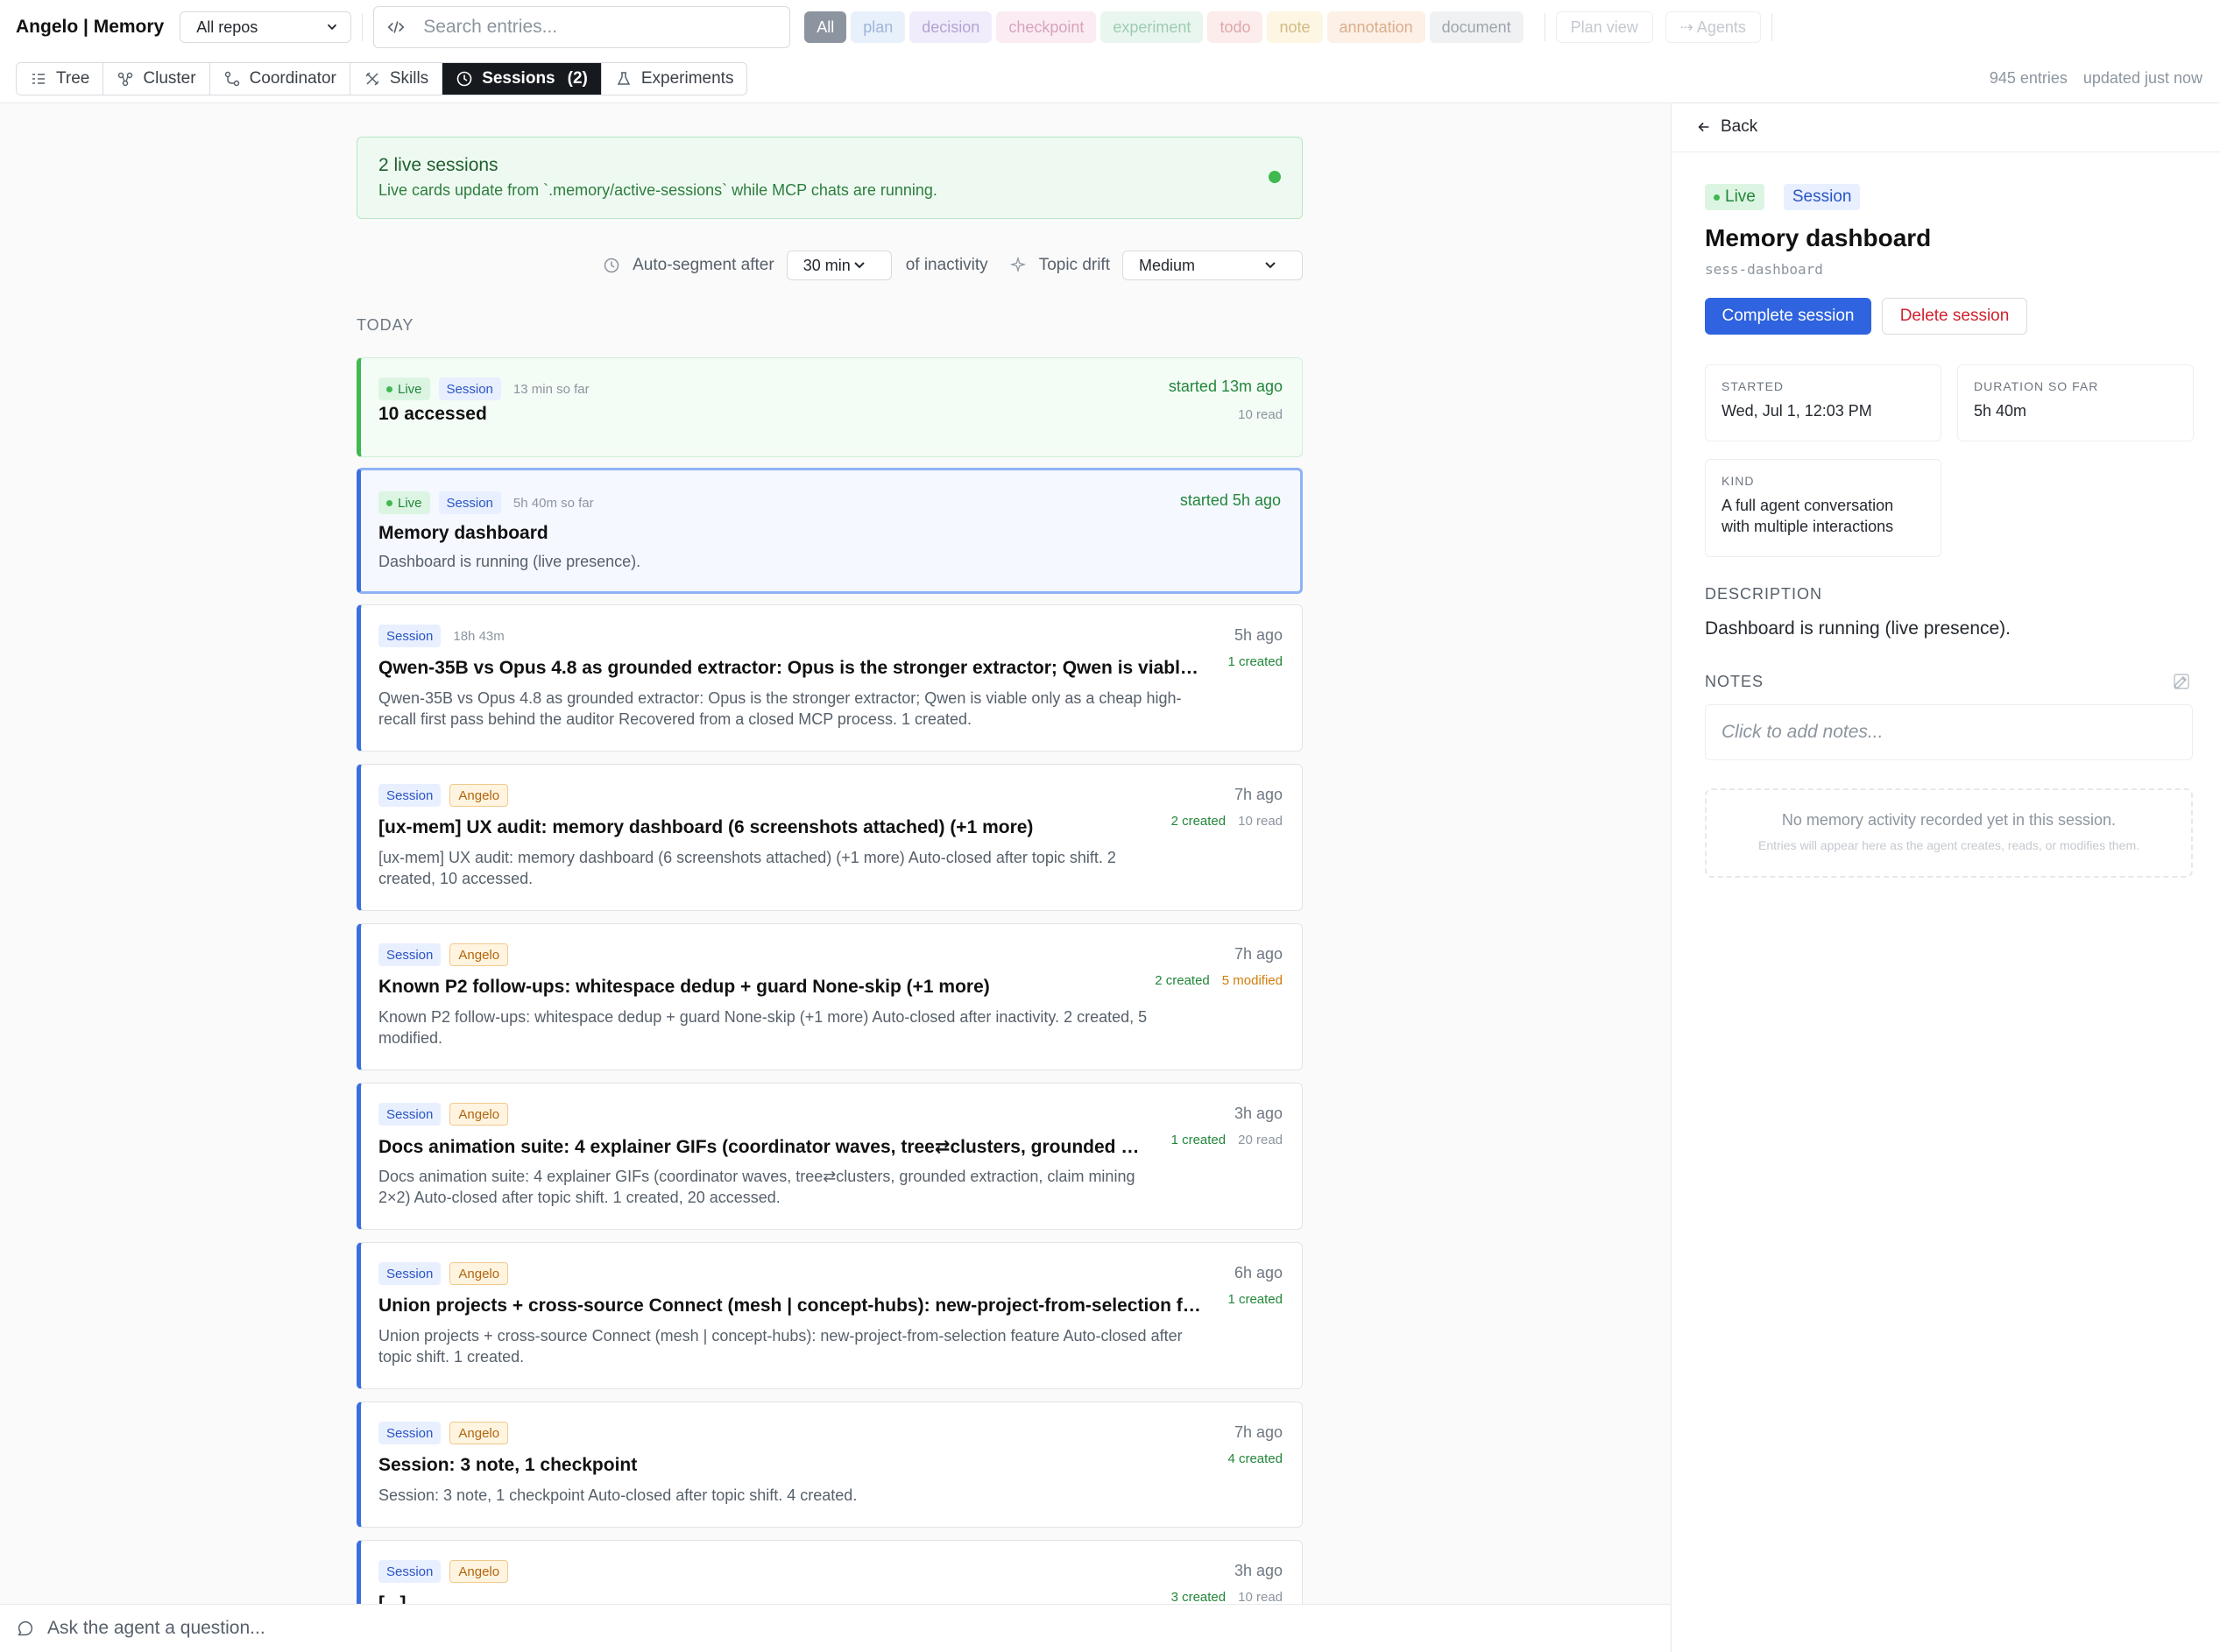 This screenshot has width=2220, height=1652. Describe the element at coordinates (484, 389) in the screenshot. I see `card-badges: Live Session 13 min so far` at that location.